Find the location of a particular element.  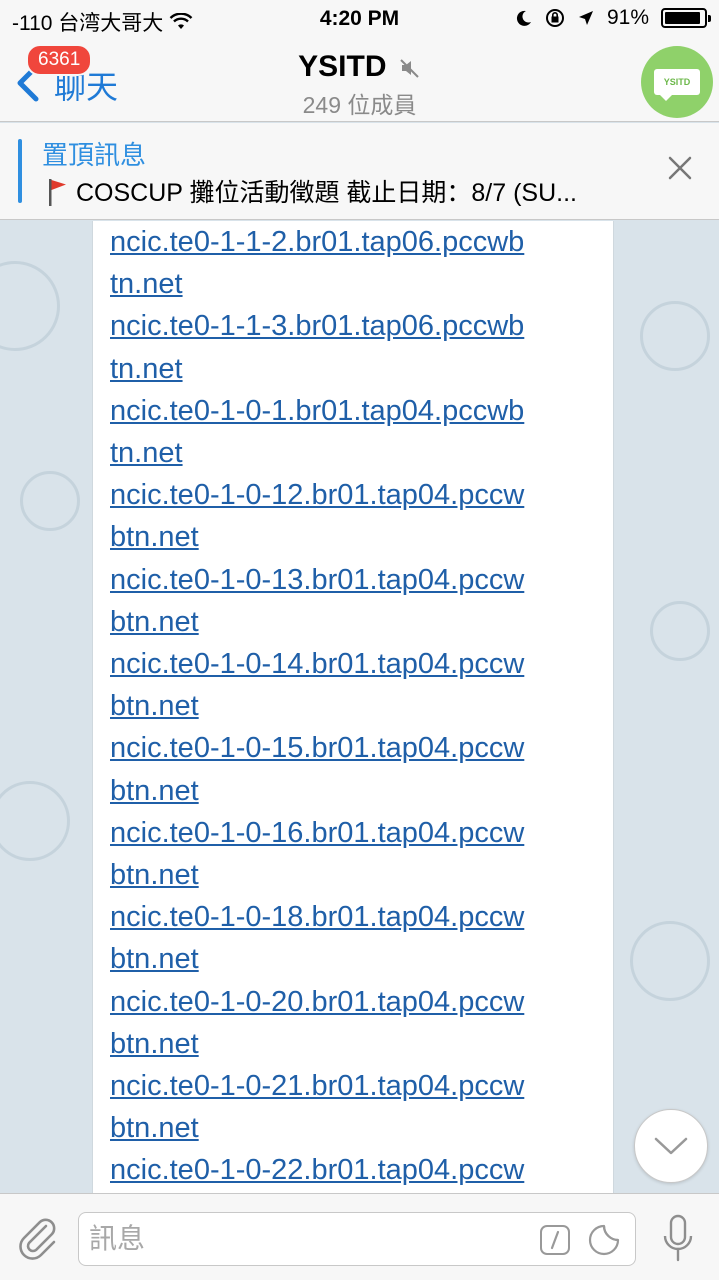

group-avatar: YSITD is located at coordinates (677, 82).